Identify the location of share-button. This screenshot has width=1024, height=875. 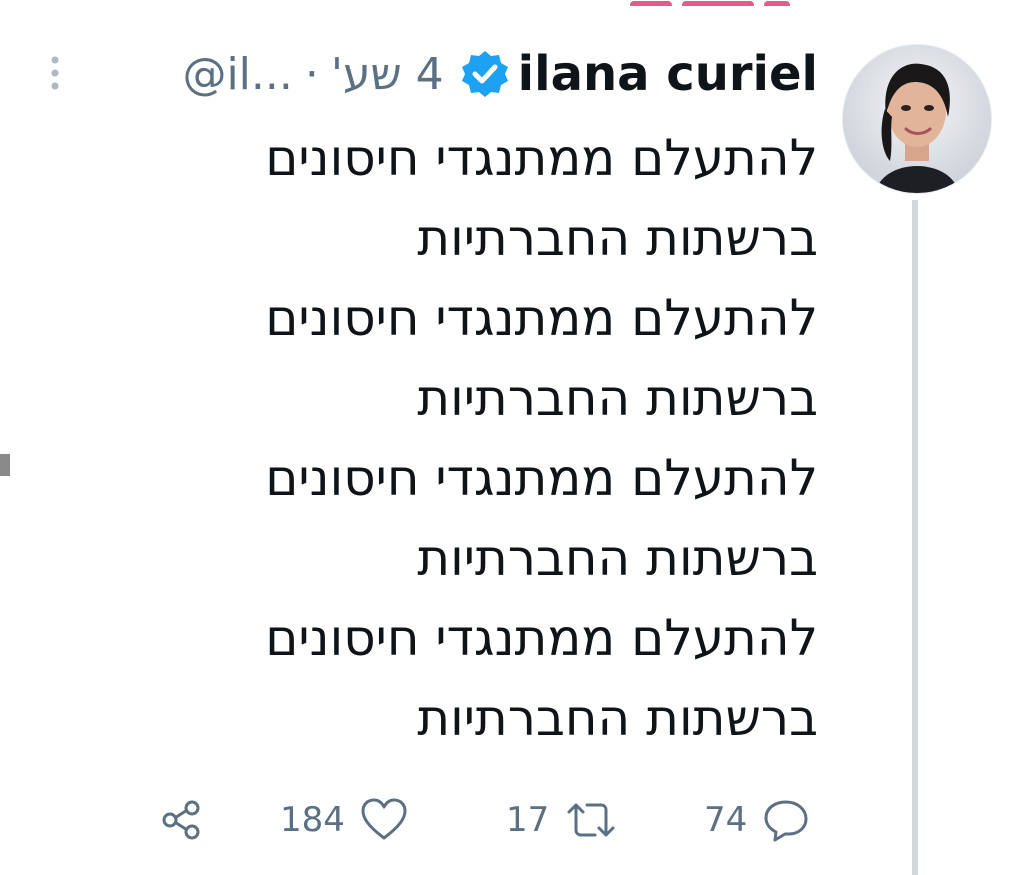
(182, 820).